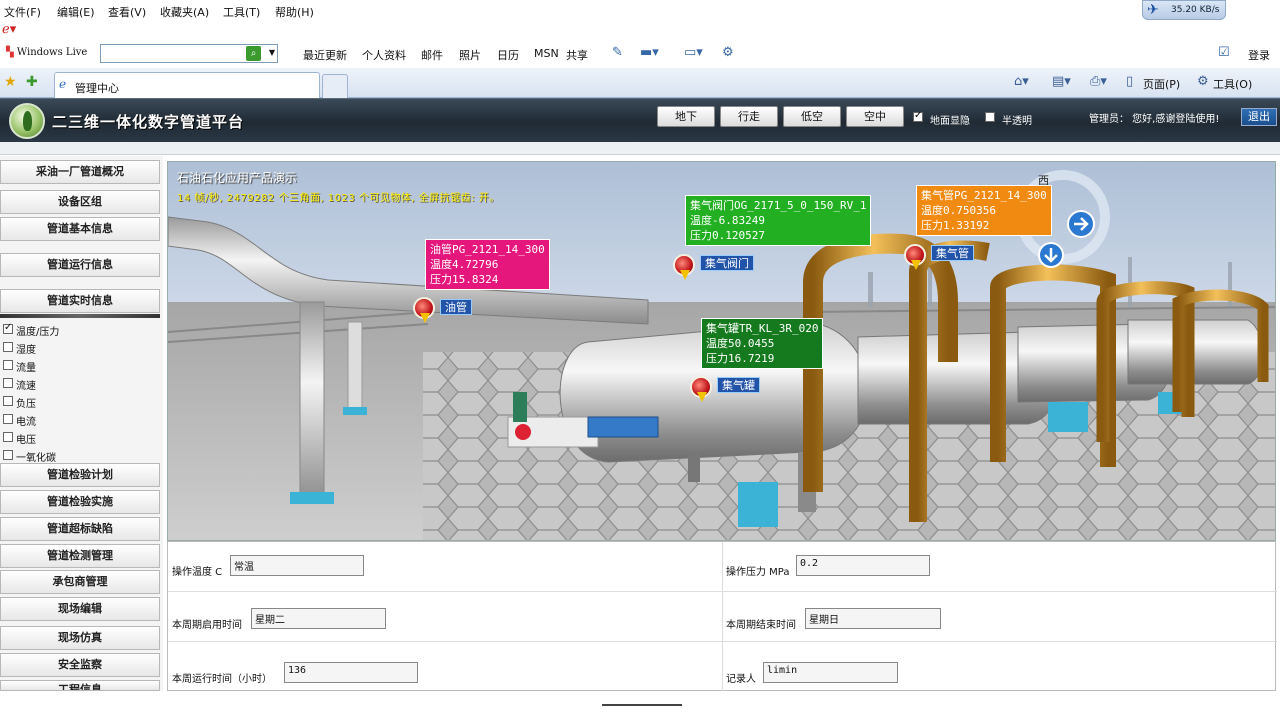  What do you see at coordinates (272, 52) in the screenshot?
I see `chevron-down-icon: ▼` at bounding box center [272, 52].